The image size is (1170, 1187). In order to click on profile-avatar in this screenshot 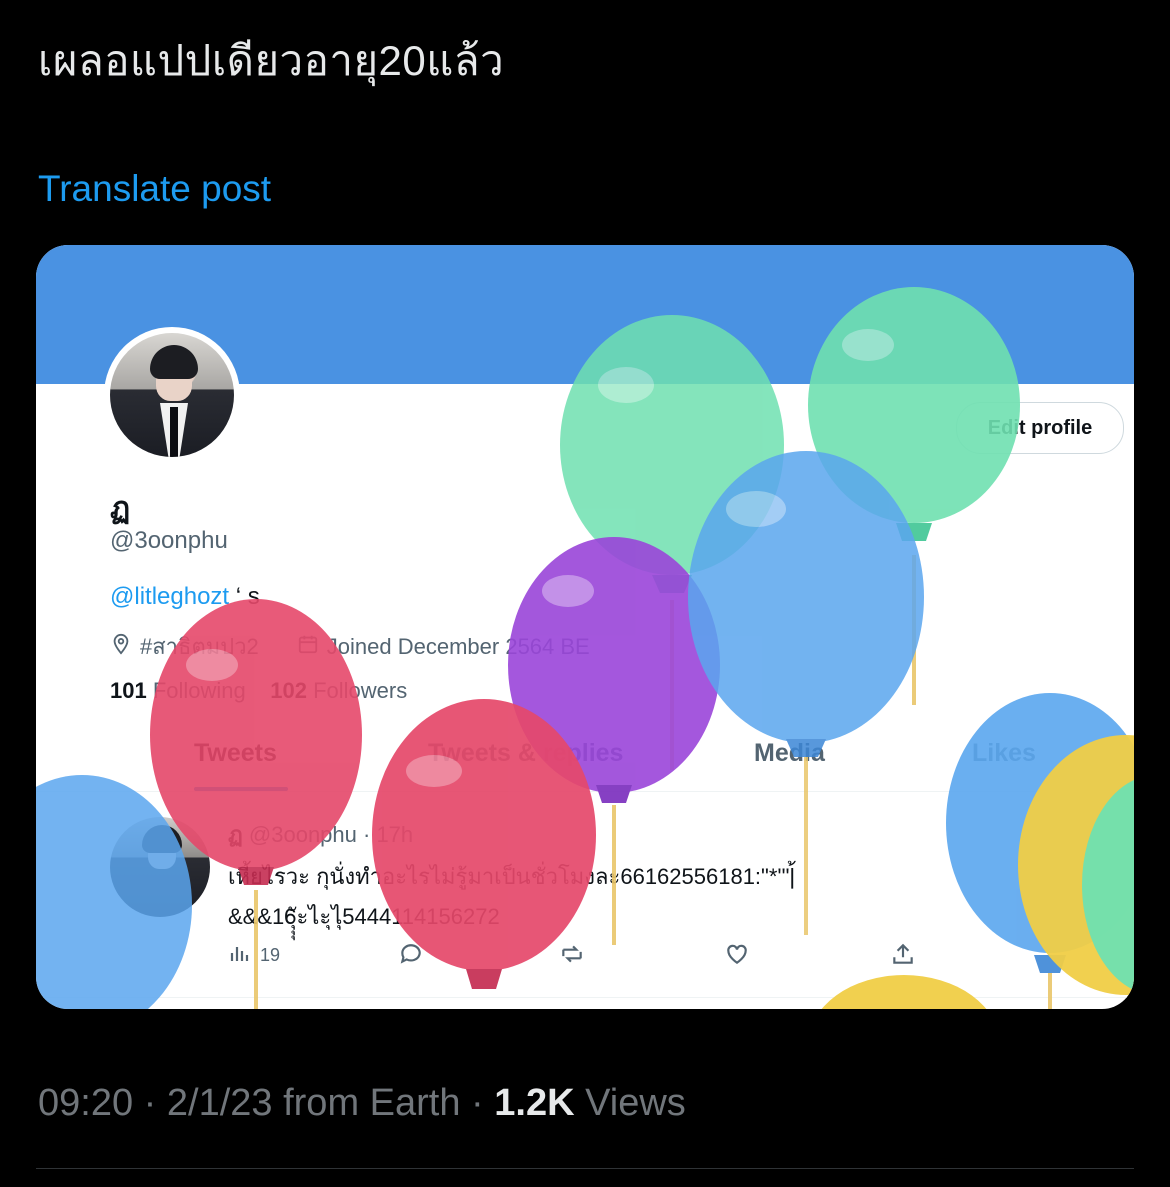, I will do `click(172, 395)`.